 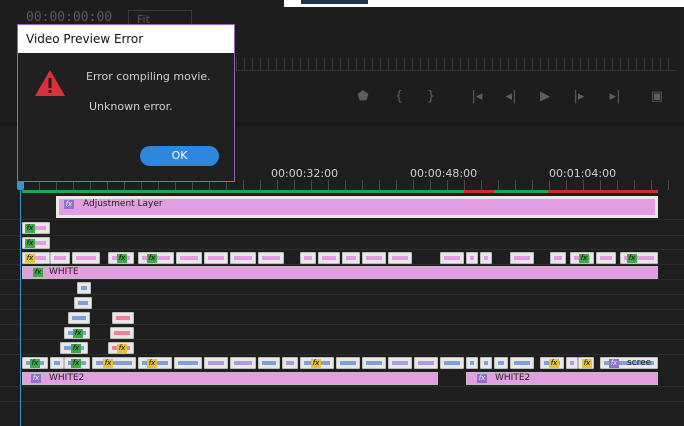 What do you see at coordinates (20, 304) in the screenshot?
I see `playhead-line` at bounding box center [20, 304].